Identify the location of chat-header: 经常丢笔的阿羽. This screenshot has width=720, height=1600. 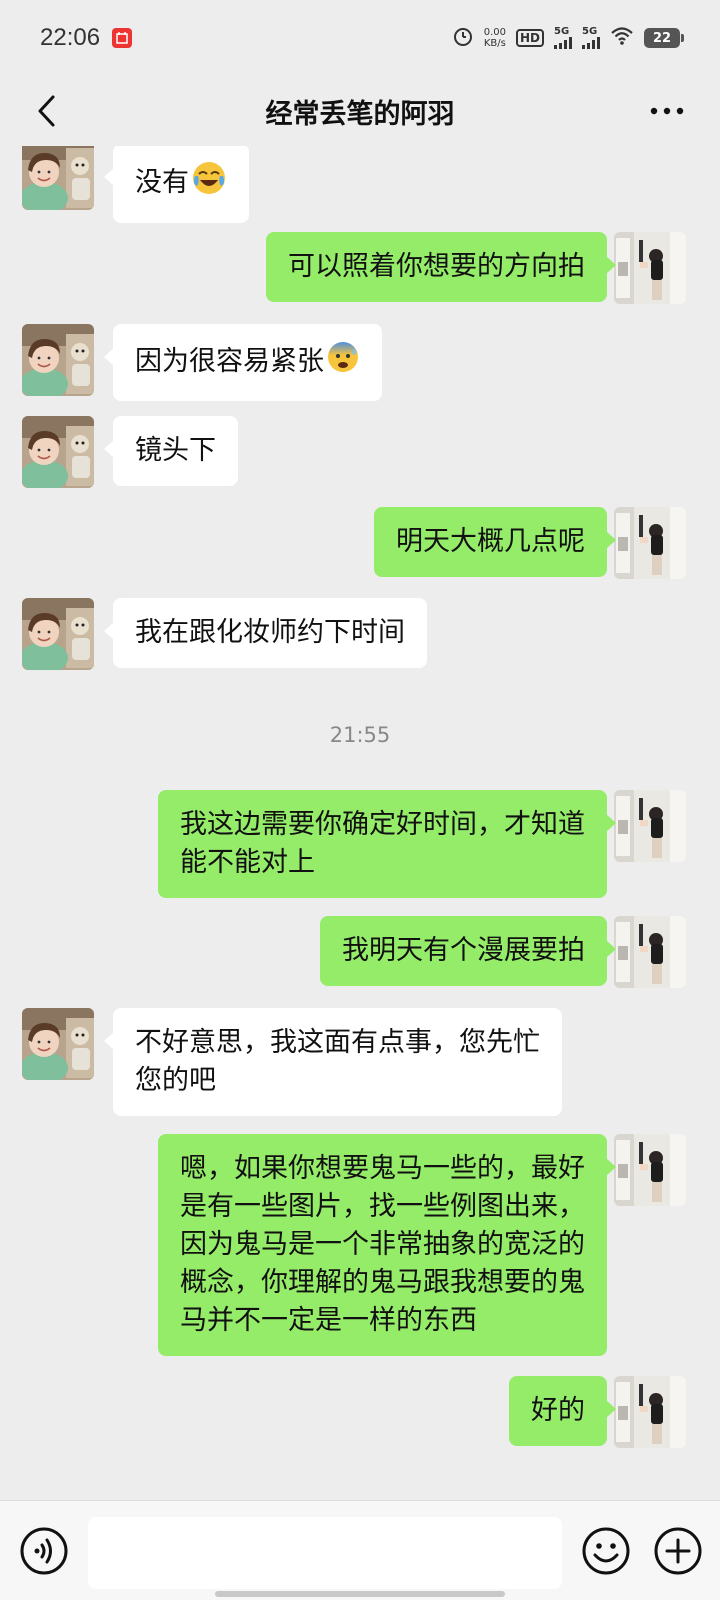
(360, 111).